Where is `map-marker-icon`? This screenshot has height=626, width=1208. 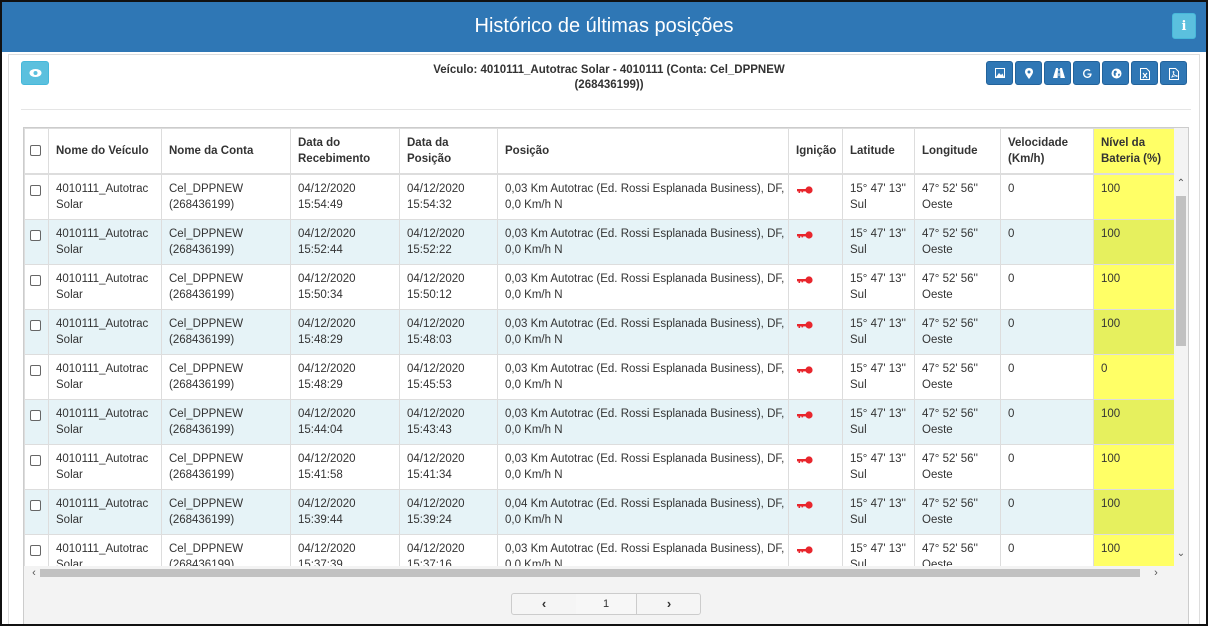 map-marker-icon is located at coordinates (1029, 73).